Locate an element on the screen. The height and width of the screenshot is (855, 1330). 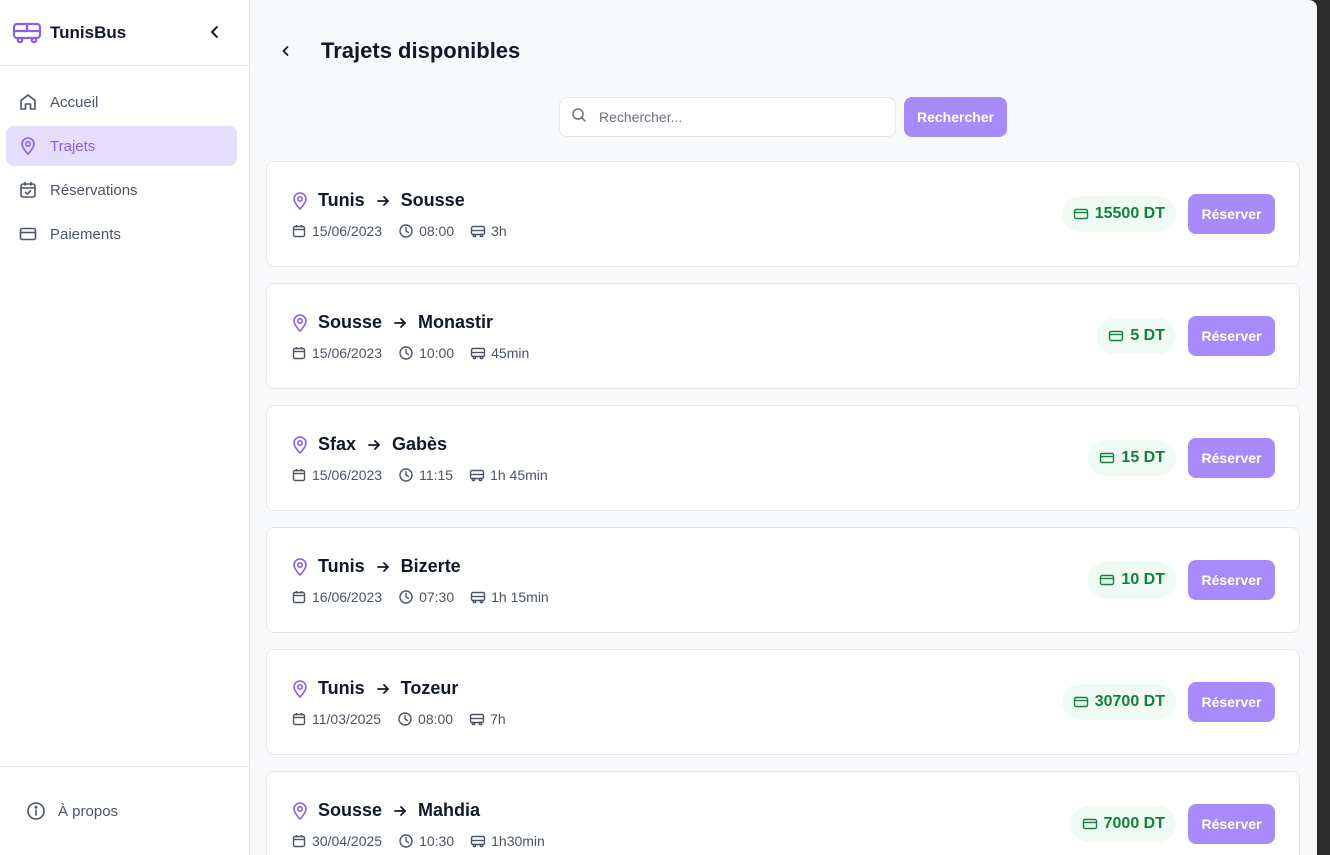
price-badge: 5 DT is located at coordinates (1136, 336).